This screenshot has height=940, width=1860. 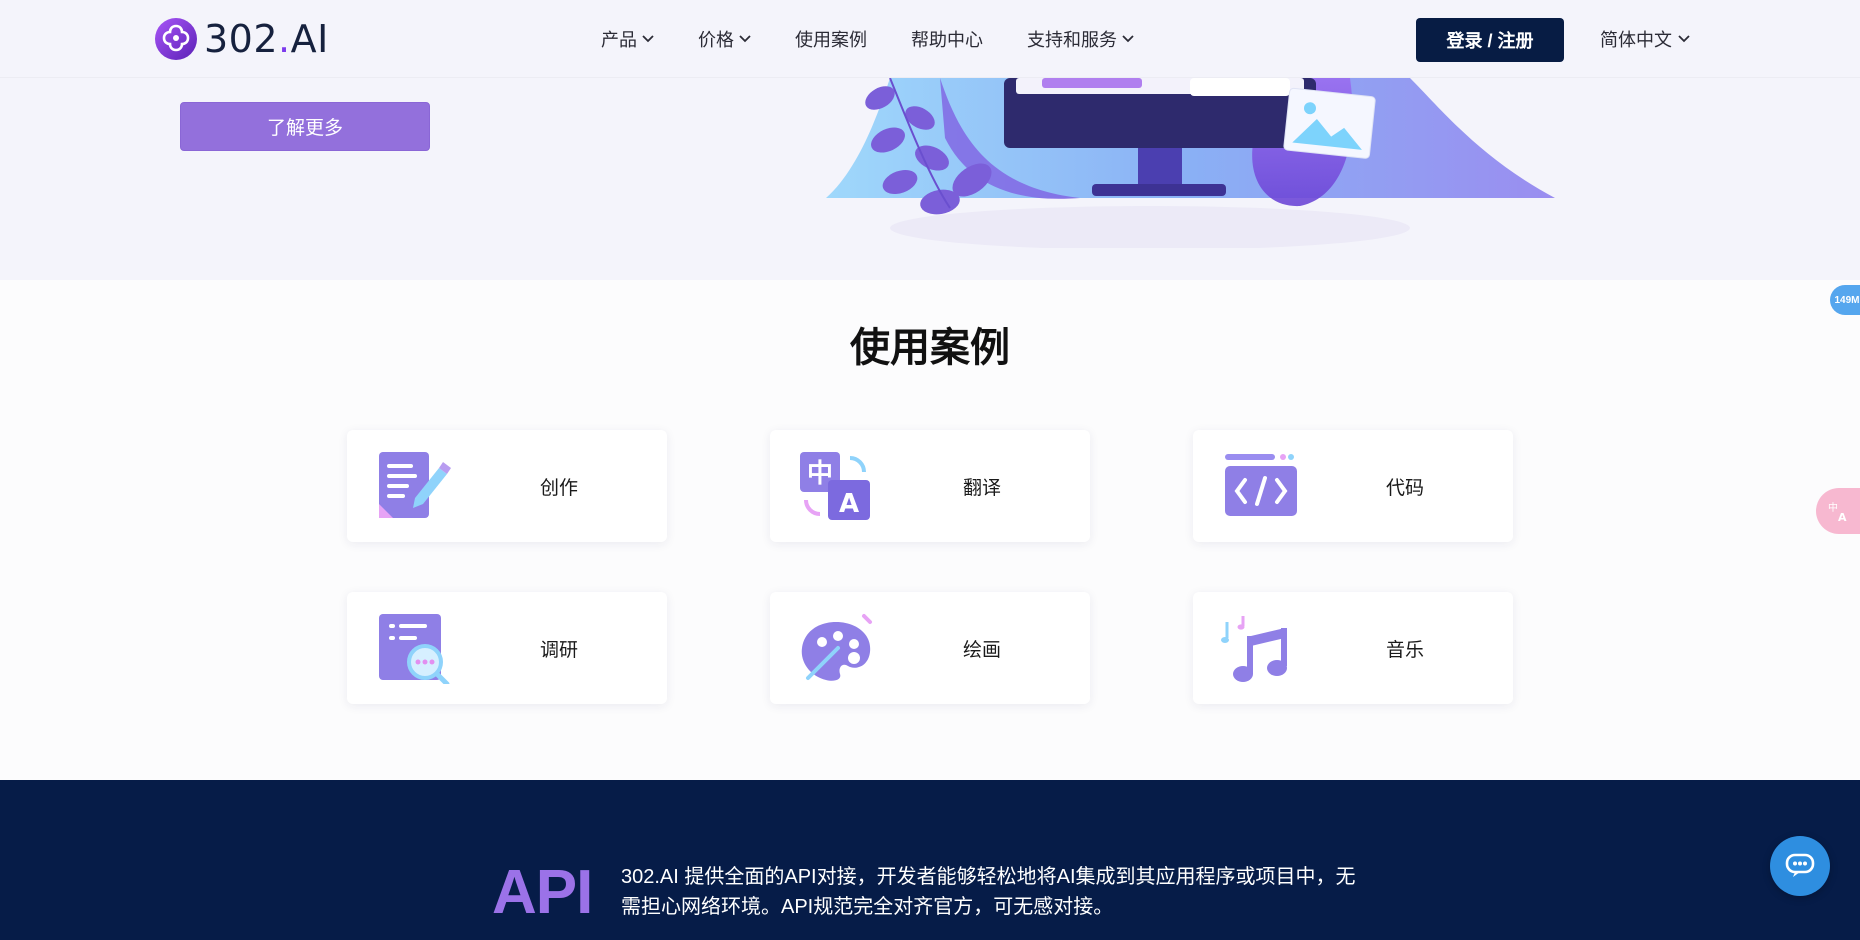 What do you see at coordinates (558, 650) in the screenshot?
I see `case-card-label: 调研` at bounding box center [558, 650].